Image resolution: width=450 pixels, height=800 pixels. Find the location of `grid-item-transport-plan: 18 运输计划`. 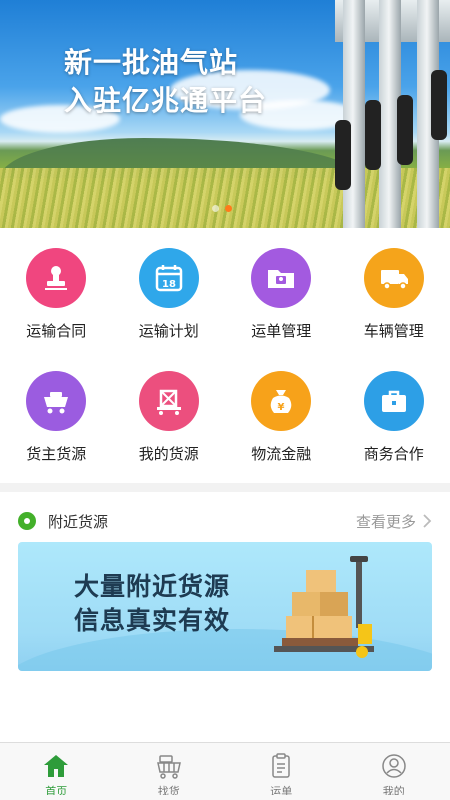

grid-item-transport-plan: 18 运输计划 is located at coordinates (169, 294).